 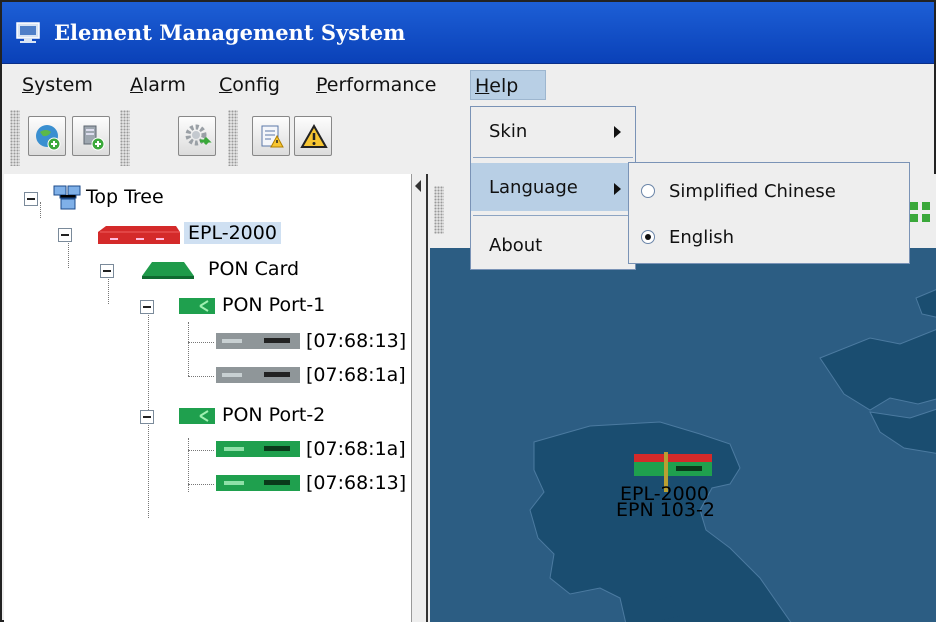 I want to click on title-bar: Element Management System, so click(x=468, y=33).